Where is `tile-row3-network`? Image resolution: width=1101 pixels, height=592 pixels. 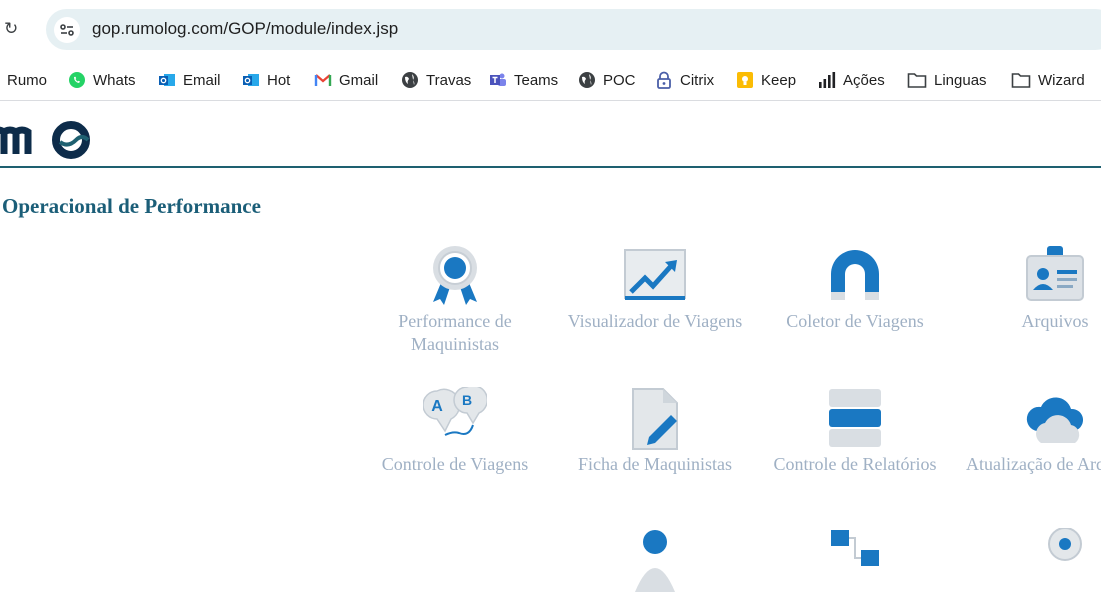
tile-row3-network is located at coordinates (855, 560).